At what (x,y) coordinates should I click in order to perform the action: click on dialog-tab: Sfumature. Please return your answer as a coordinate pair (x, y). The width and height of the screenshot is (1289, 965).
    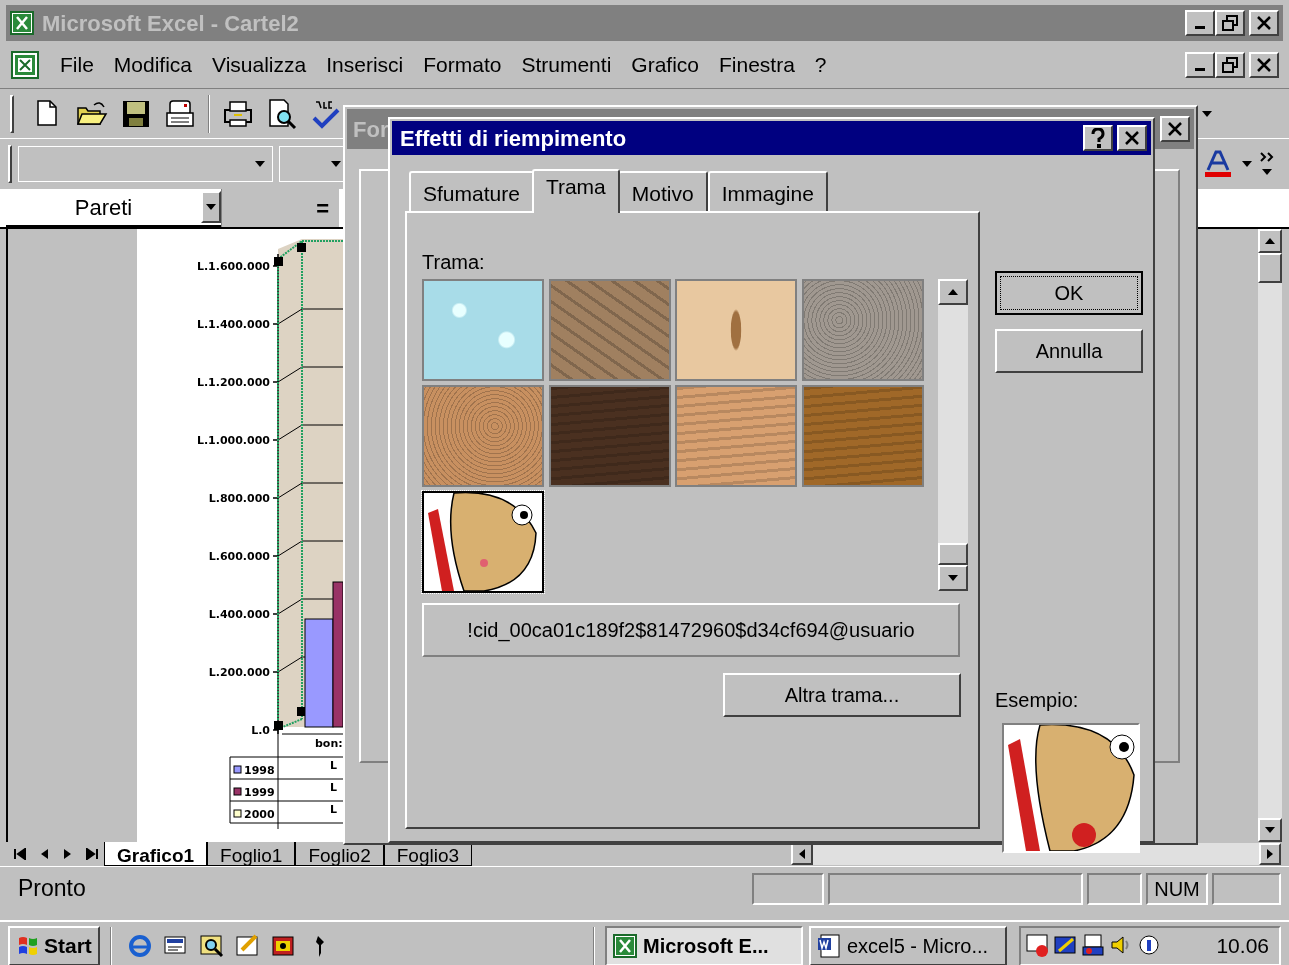
    Looking at the image, I should click on (471, 191).